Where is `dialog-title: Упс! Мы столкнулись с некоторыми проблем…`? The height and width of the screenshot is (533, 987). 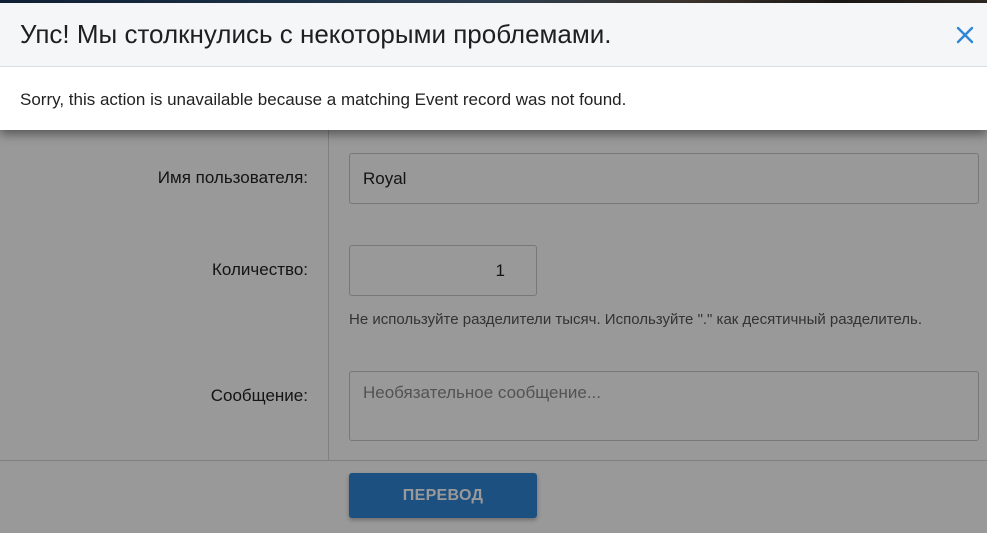
dialog-title: Упс! Мы столкнулись с некоторыми проблем… is located at coordinates (316, 34).